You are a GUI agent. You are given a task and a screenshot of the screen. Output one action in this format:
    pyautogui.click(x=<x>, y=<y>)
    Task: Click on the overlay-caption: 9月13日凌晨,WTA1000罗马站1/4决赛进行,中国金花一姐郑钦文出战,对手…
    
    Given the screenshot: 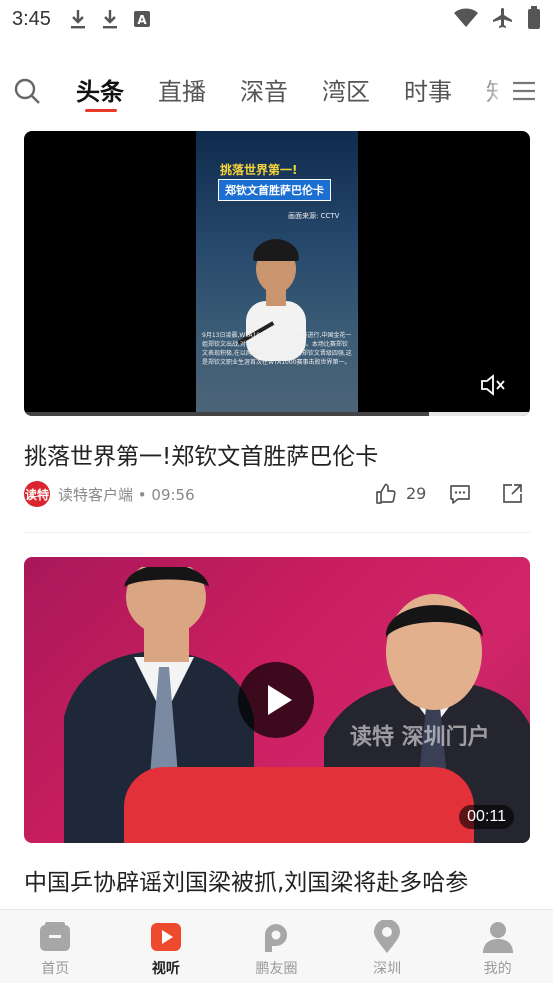 What is the action you would take?
    pyautogui.click(x=277, y=349)
    